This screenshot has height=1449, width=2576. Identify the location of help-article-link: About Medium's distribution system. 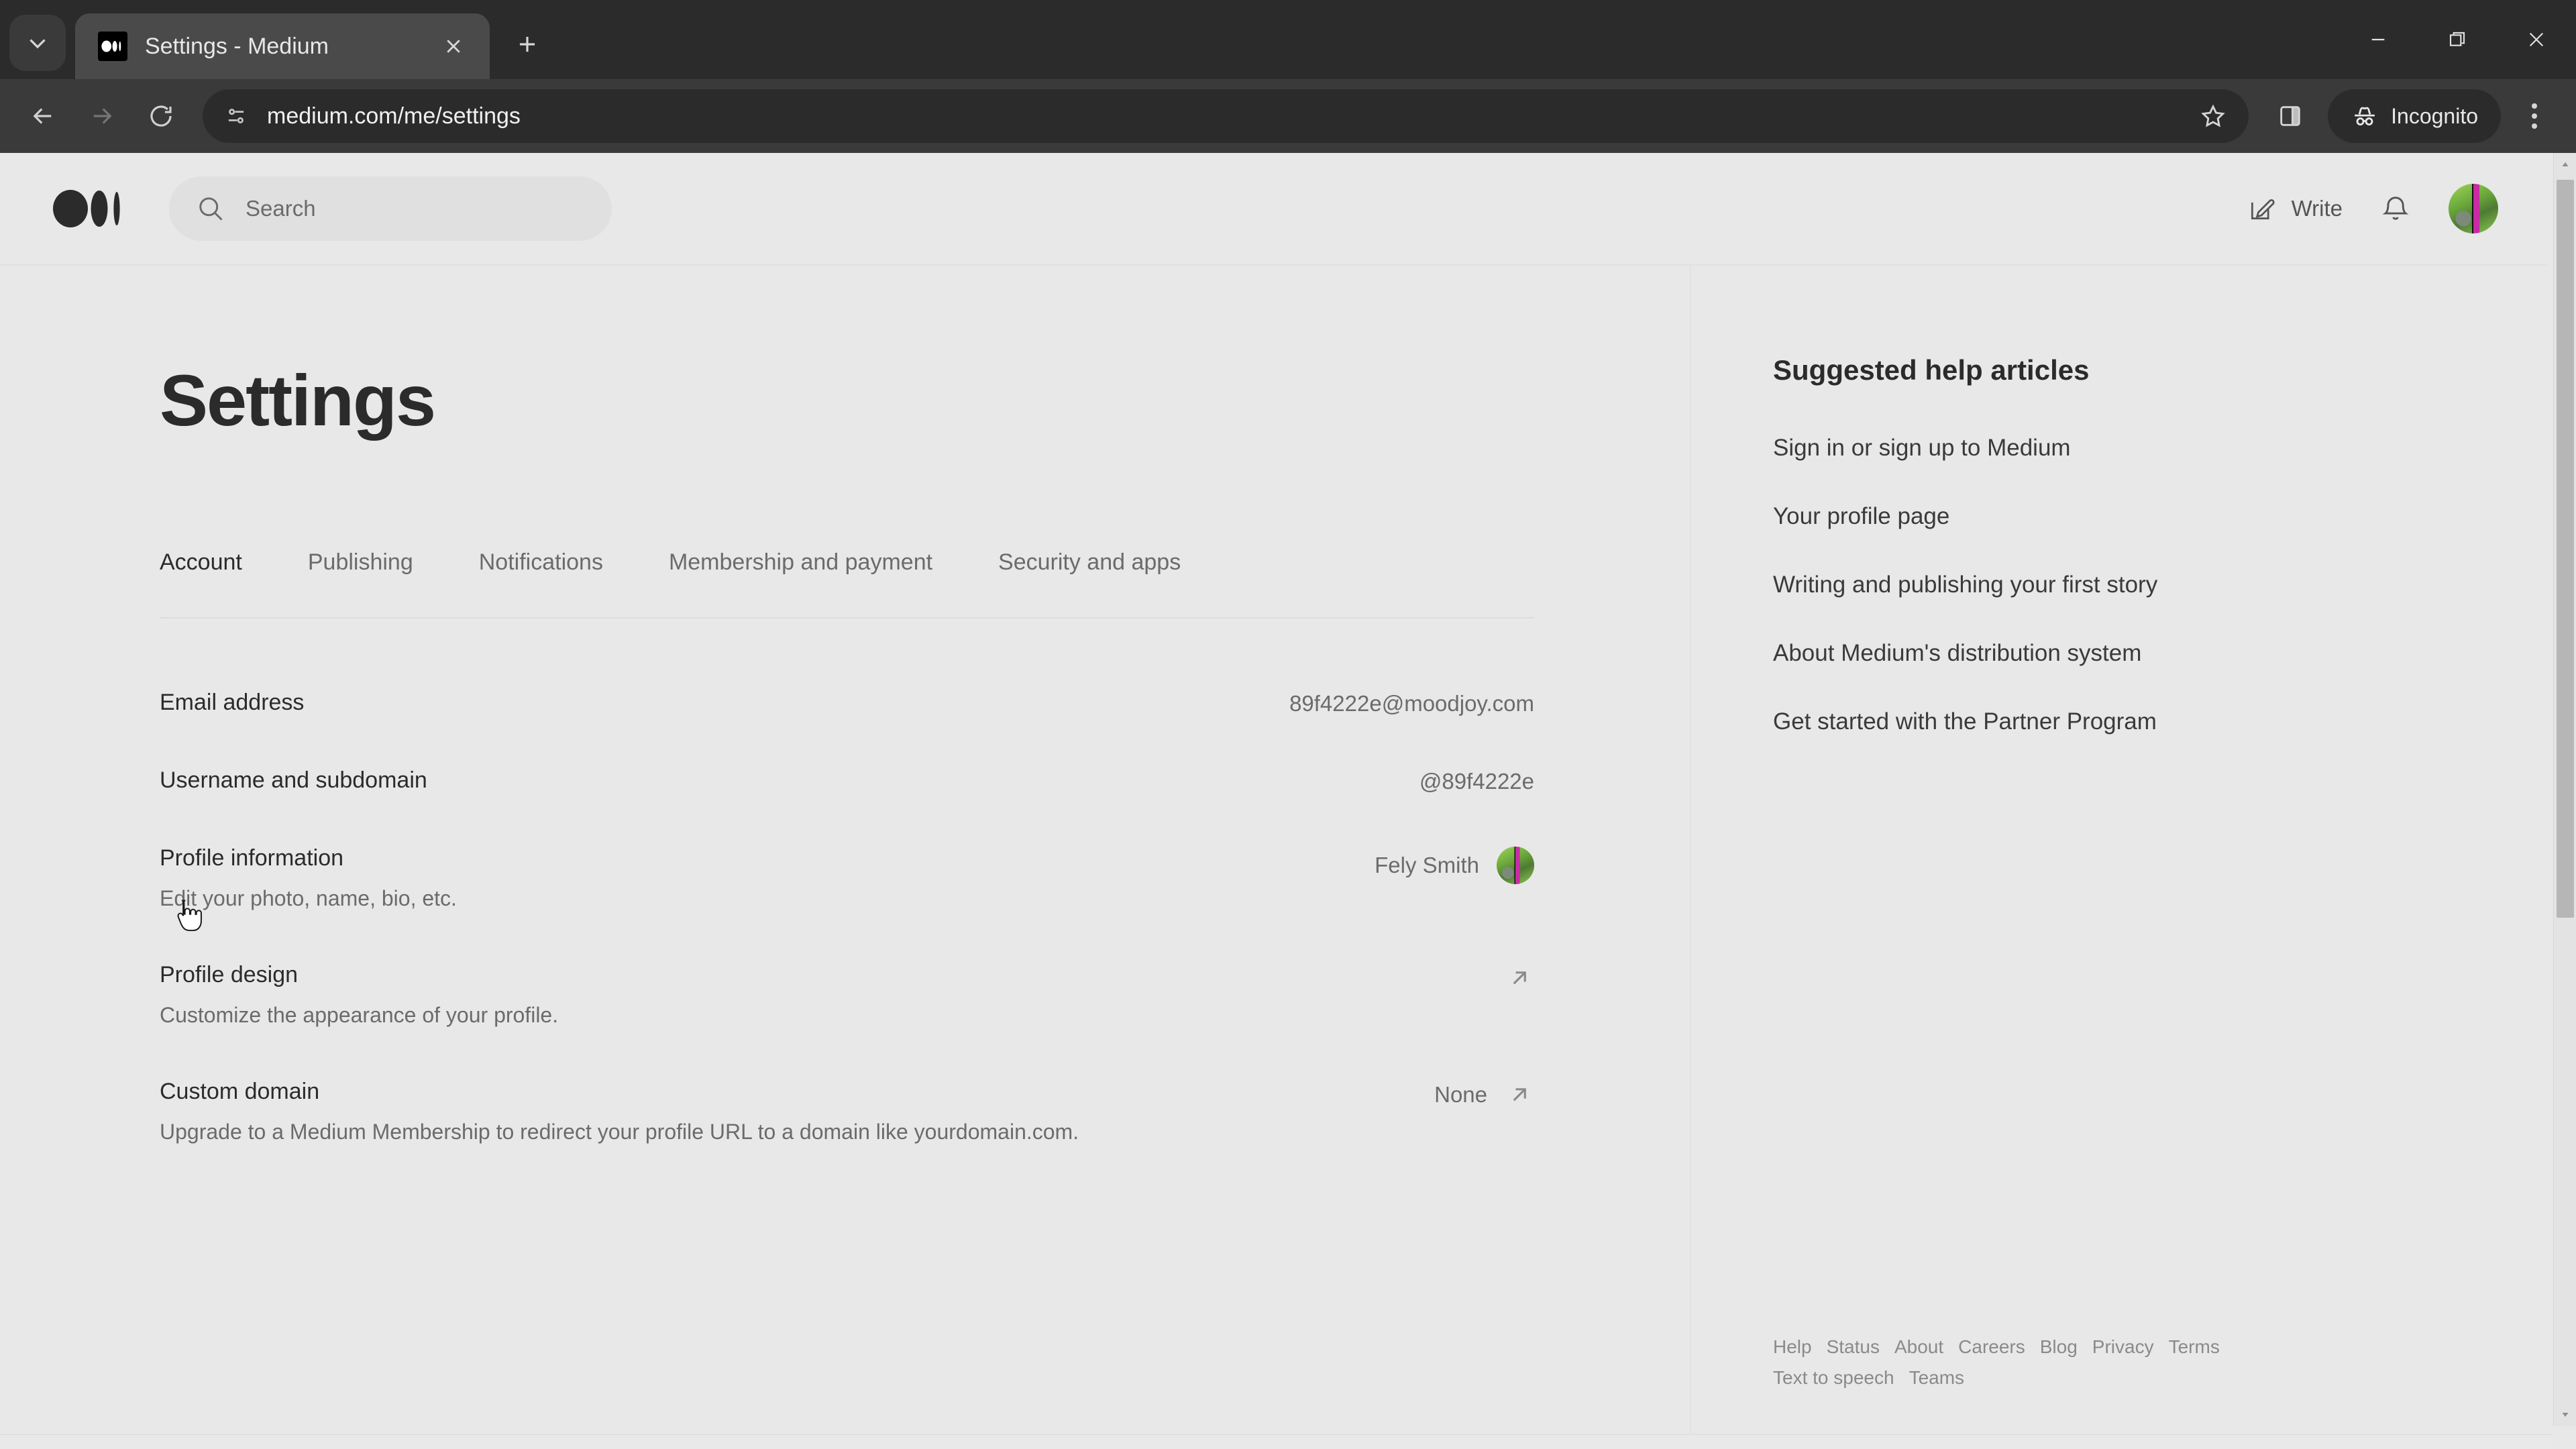
(2154, 653).